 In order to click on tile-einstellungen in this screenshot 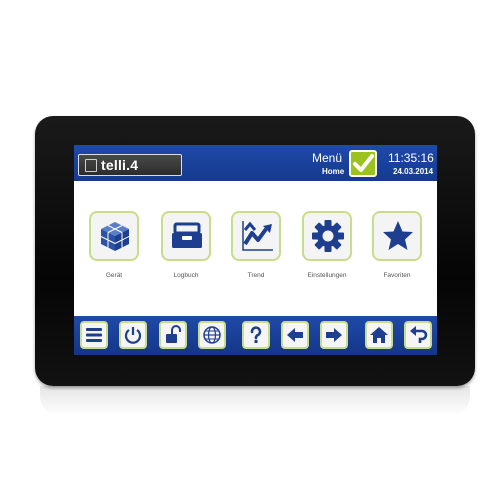, I will do `click(327, 236)`.